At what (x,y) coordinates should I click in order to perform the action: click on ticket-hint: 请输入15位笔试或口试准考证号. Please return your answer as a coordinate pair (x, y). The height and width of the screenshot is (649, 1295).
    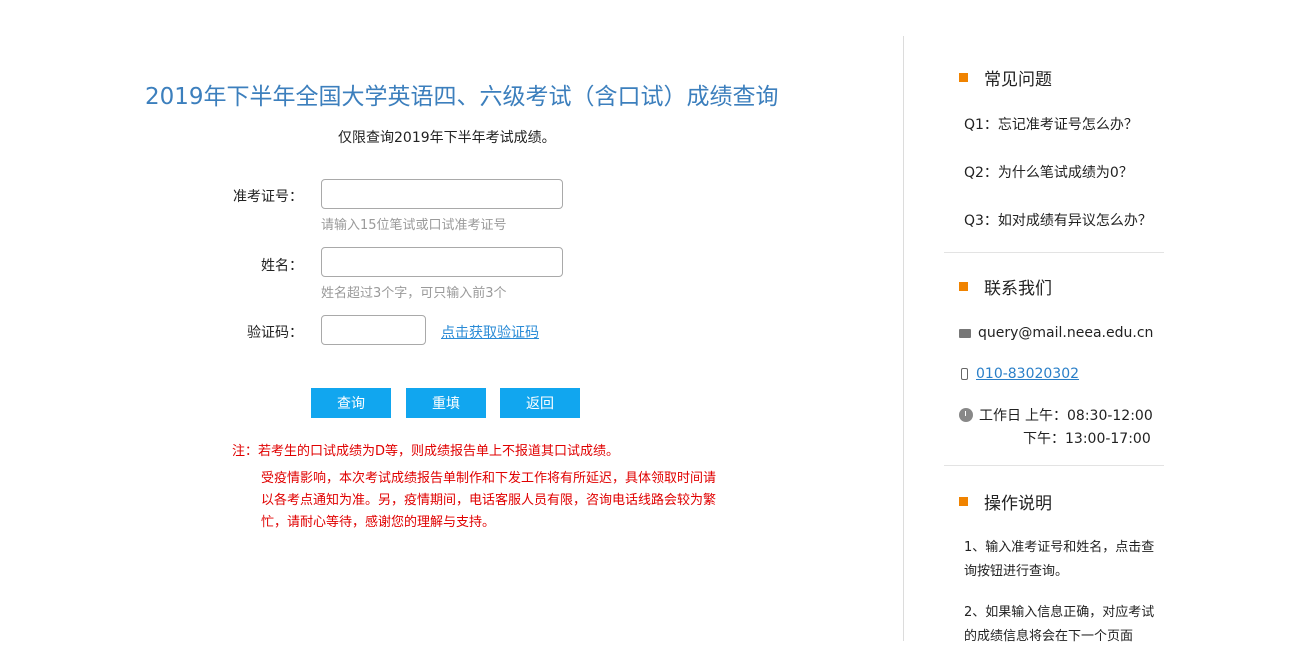
    Looking at the image, I should click on (414, 225).